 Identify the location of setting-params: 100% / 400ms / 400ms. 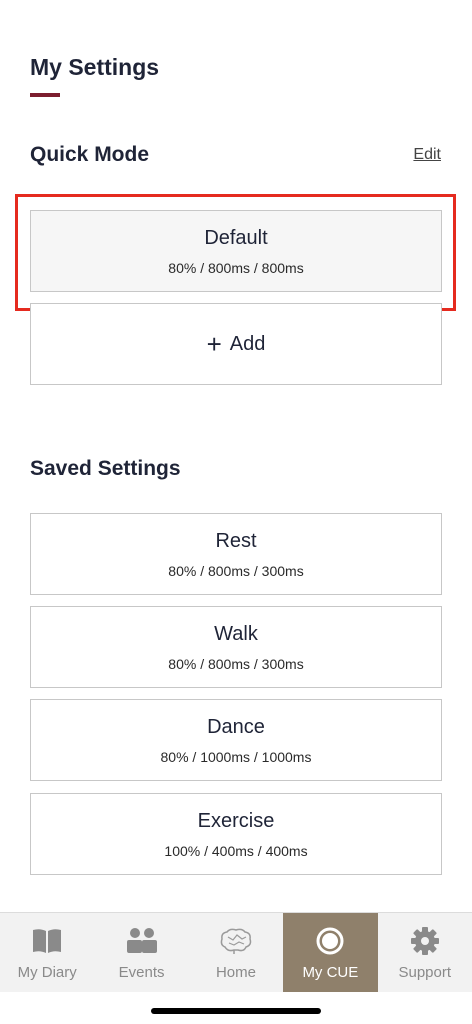
(236, 850).